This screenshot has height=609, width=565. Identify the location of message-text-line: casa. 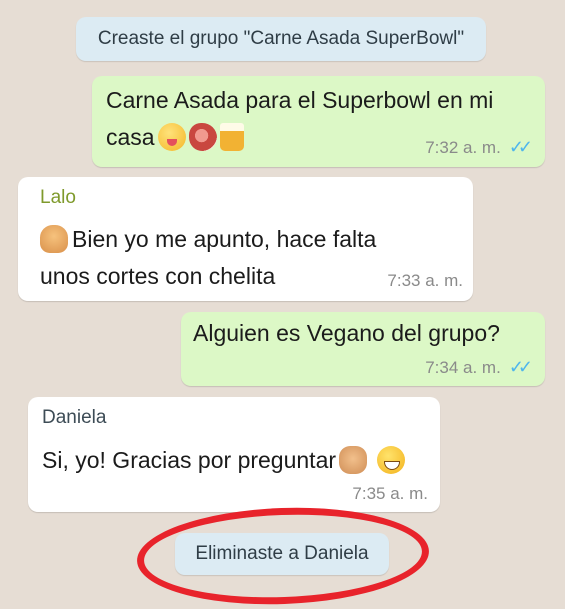
(130, 137).